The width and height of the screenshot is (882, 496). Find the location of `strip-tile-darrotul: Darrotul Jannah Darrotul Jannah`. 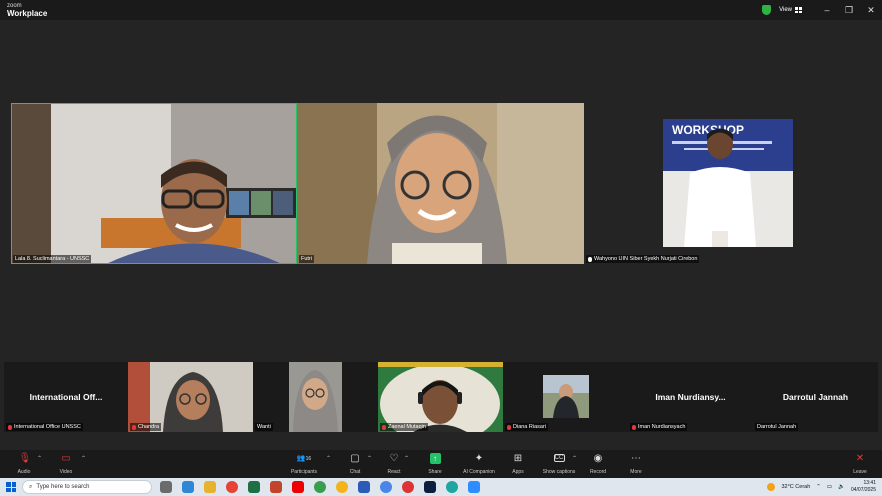

strip-tile-darrotul: Darrotul Jannah Darrotul Jannah is located at coordinates (815, 397).